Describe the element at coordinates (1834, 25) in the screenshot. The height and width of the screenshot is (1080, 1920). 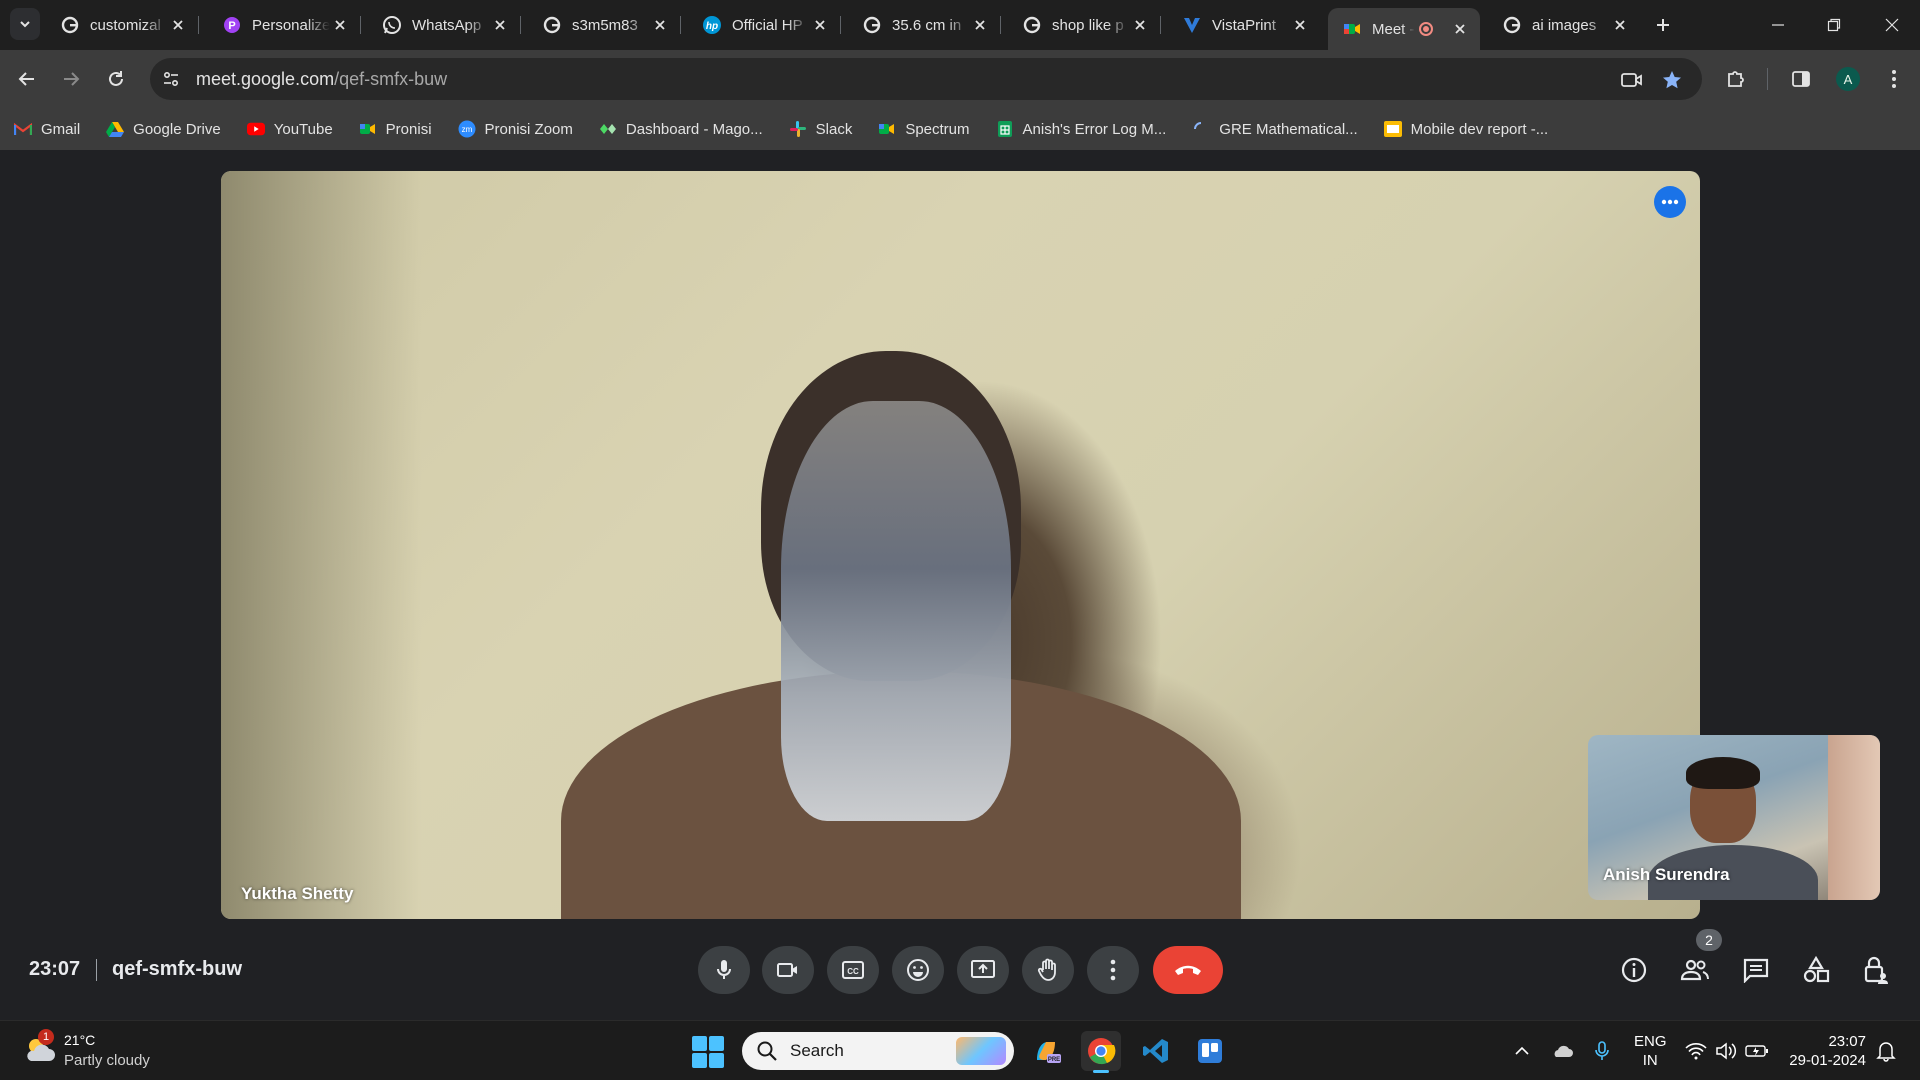
I see `restore-button` at that location.